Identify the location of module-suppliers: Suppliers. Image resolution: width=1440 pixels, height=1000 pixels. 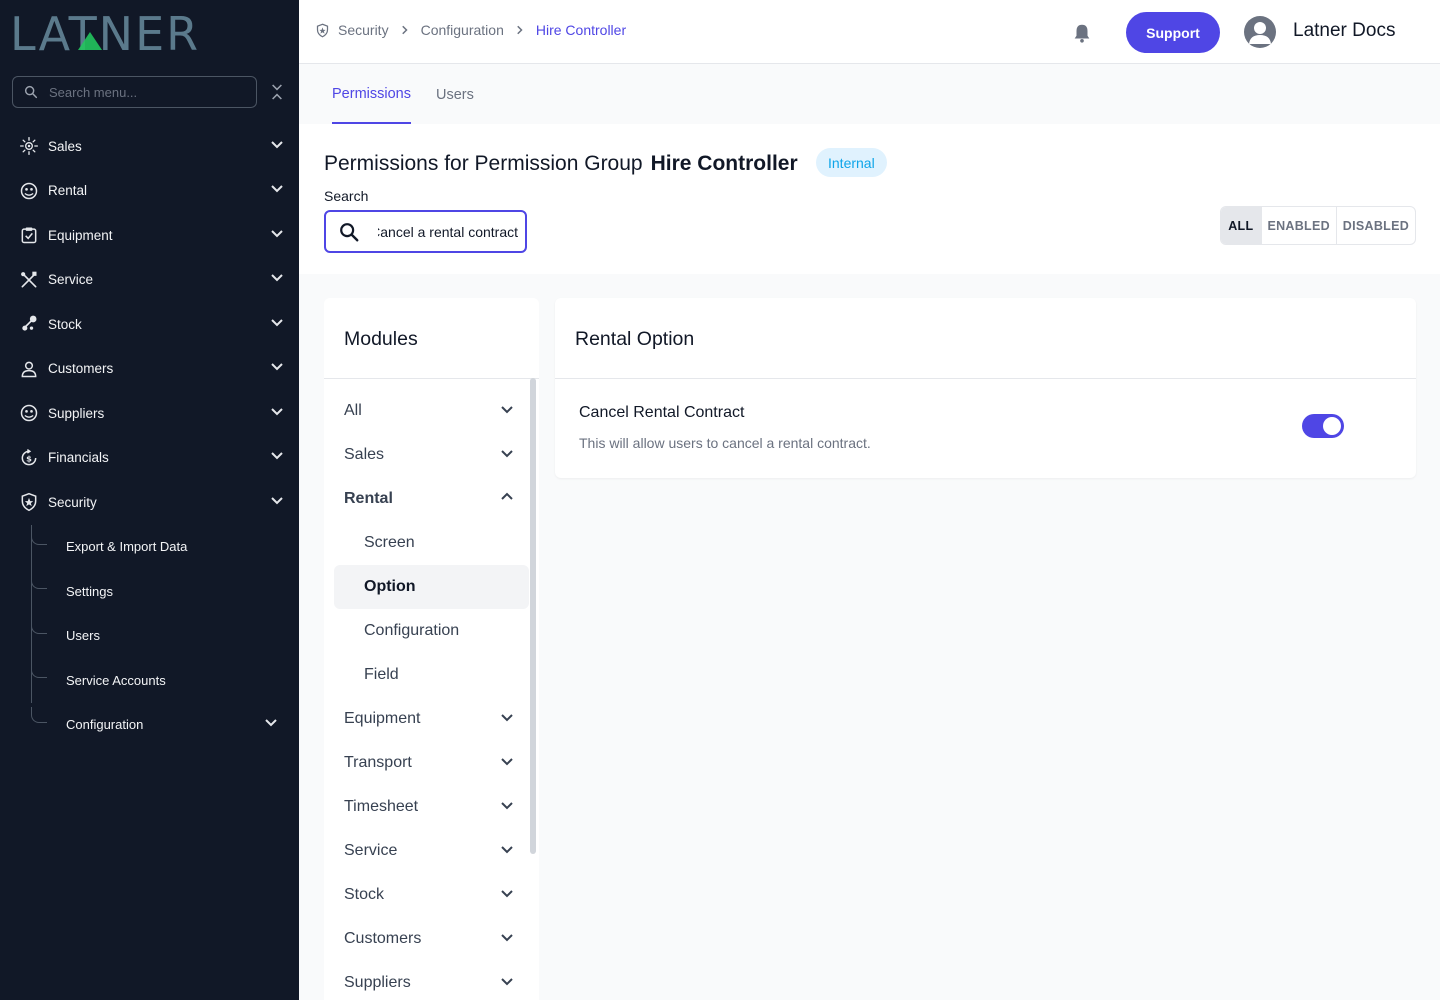
(426, 980).